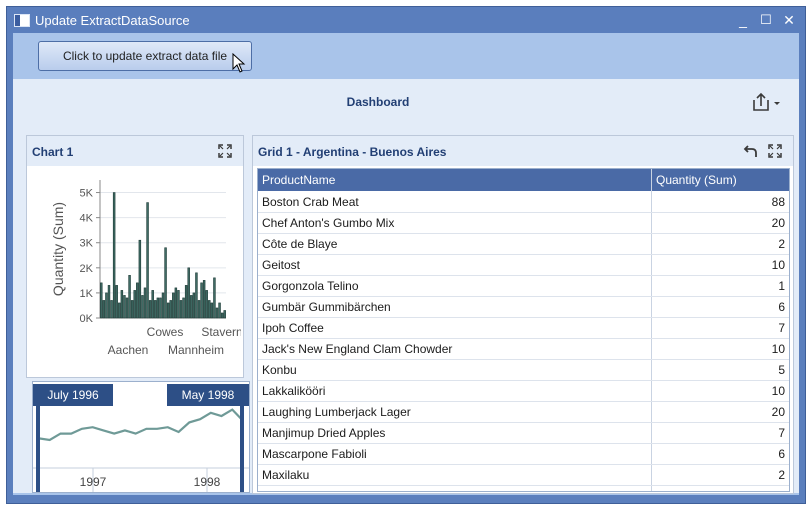 The width and height of the screenshot is (812, 512). I want to click on product-name-cell: Boston Crab Meat, so click(310, 202).